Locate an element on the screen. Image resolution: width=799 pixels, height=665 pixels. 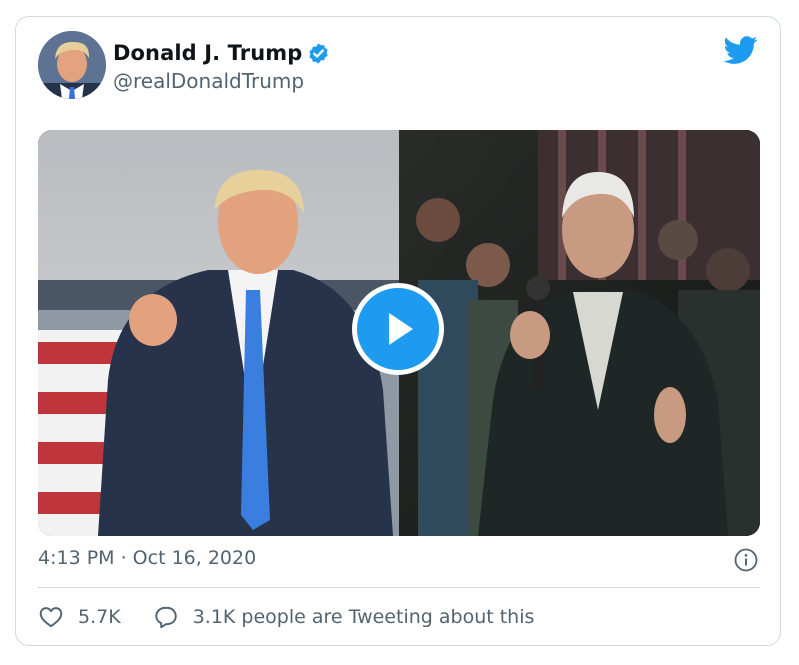
info-icon is located at coordinates (746, 560).